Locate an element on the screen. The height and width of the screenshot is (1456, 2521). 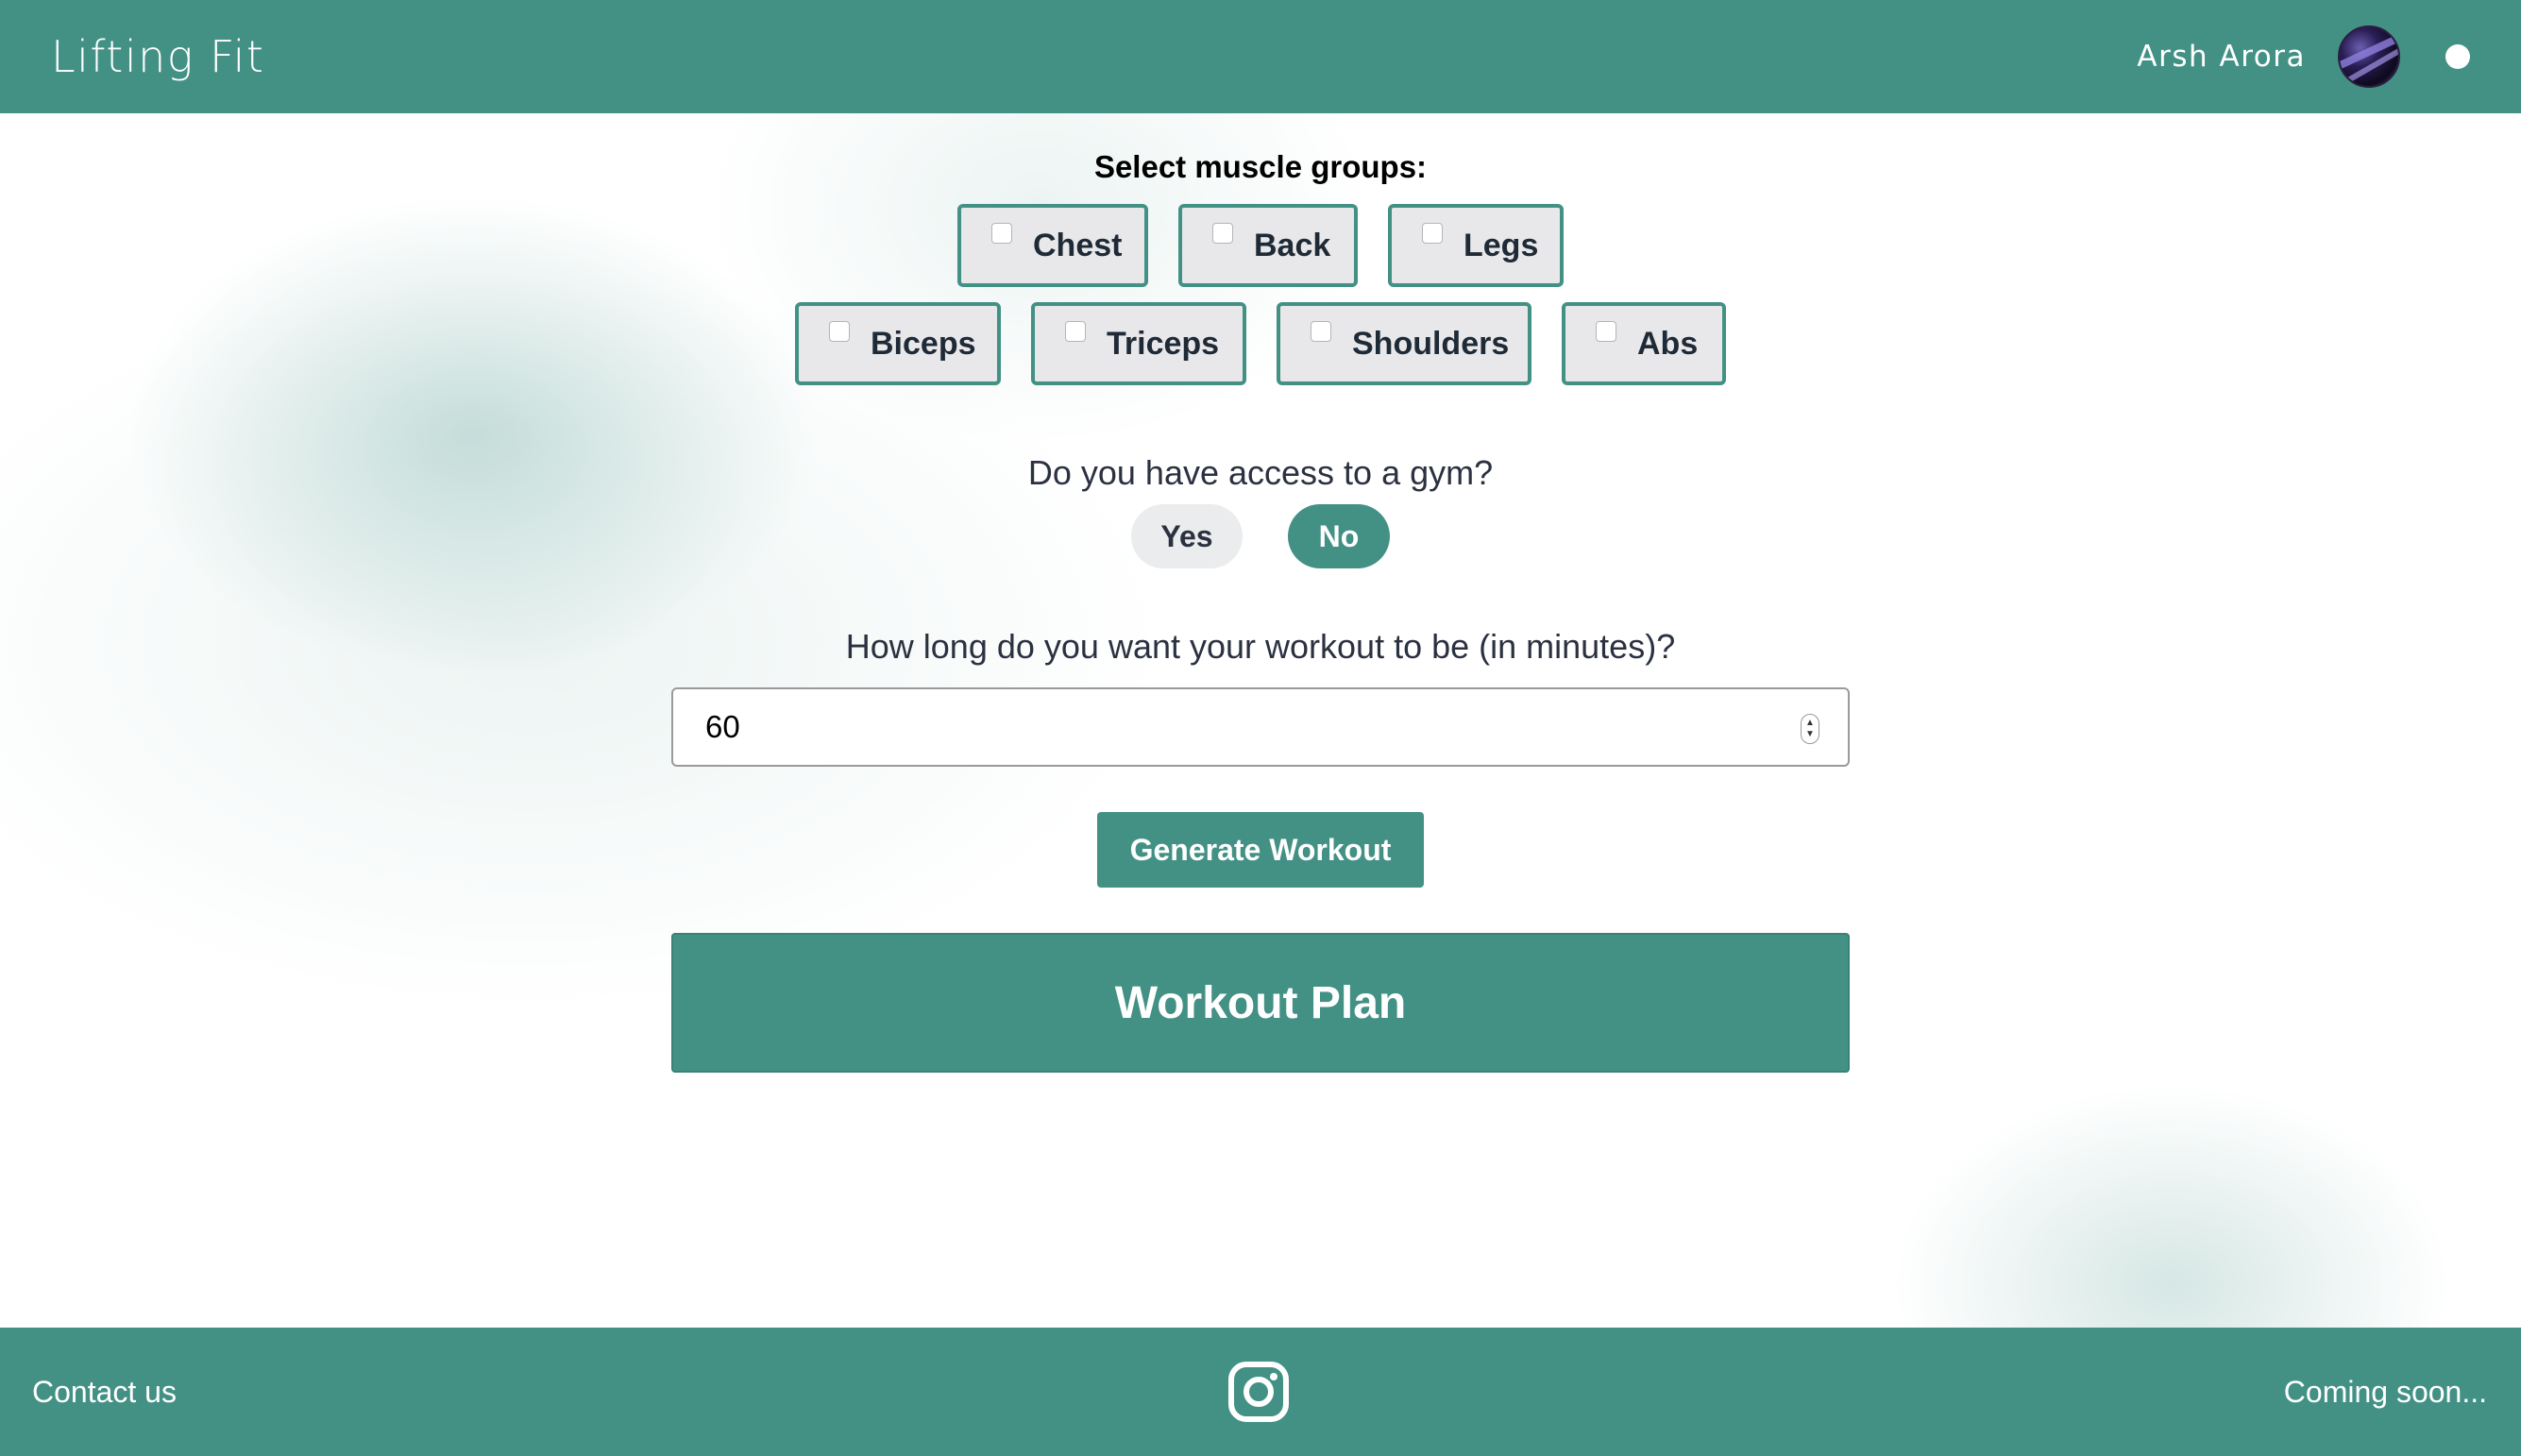
muscle-option-label: Back is located at coordinates (1292, 245).